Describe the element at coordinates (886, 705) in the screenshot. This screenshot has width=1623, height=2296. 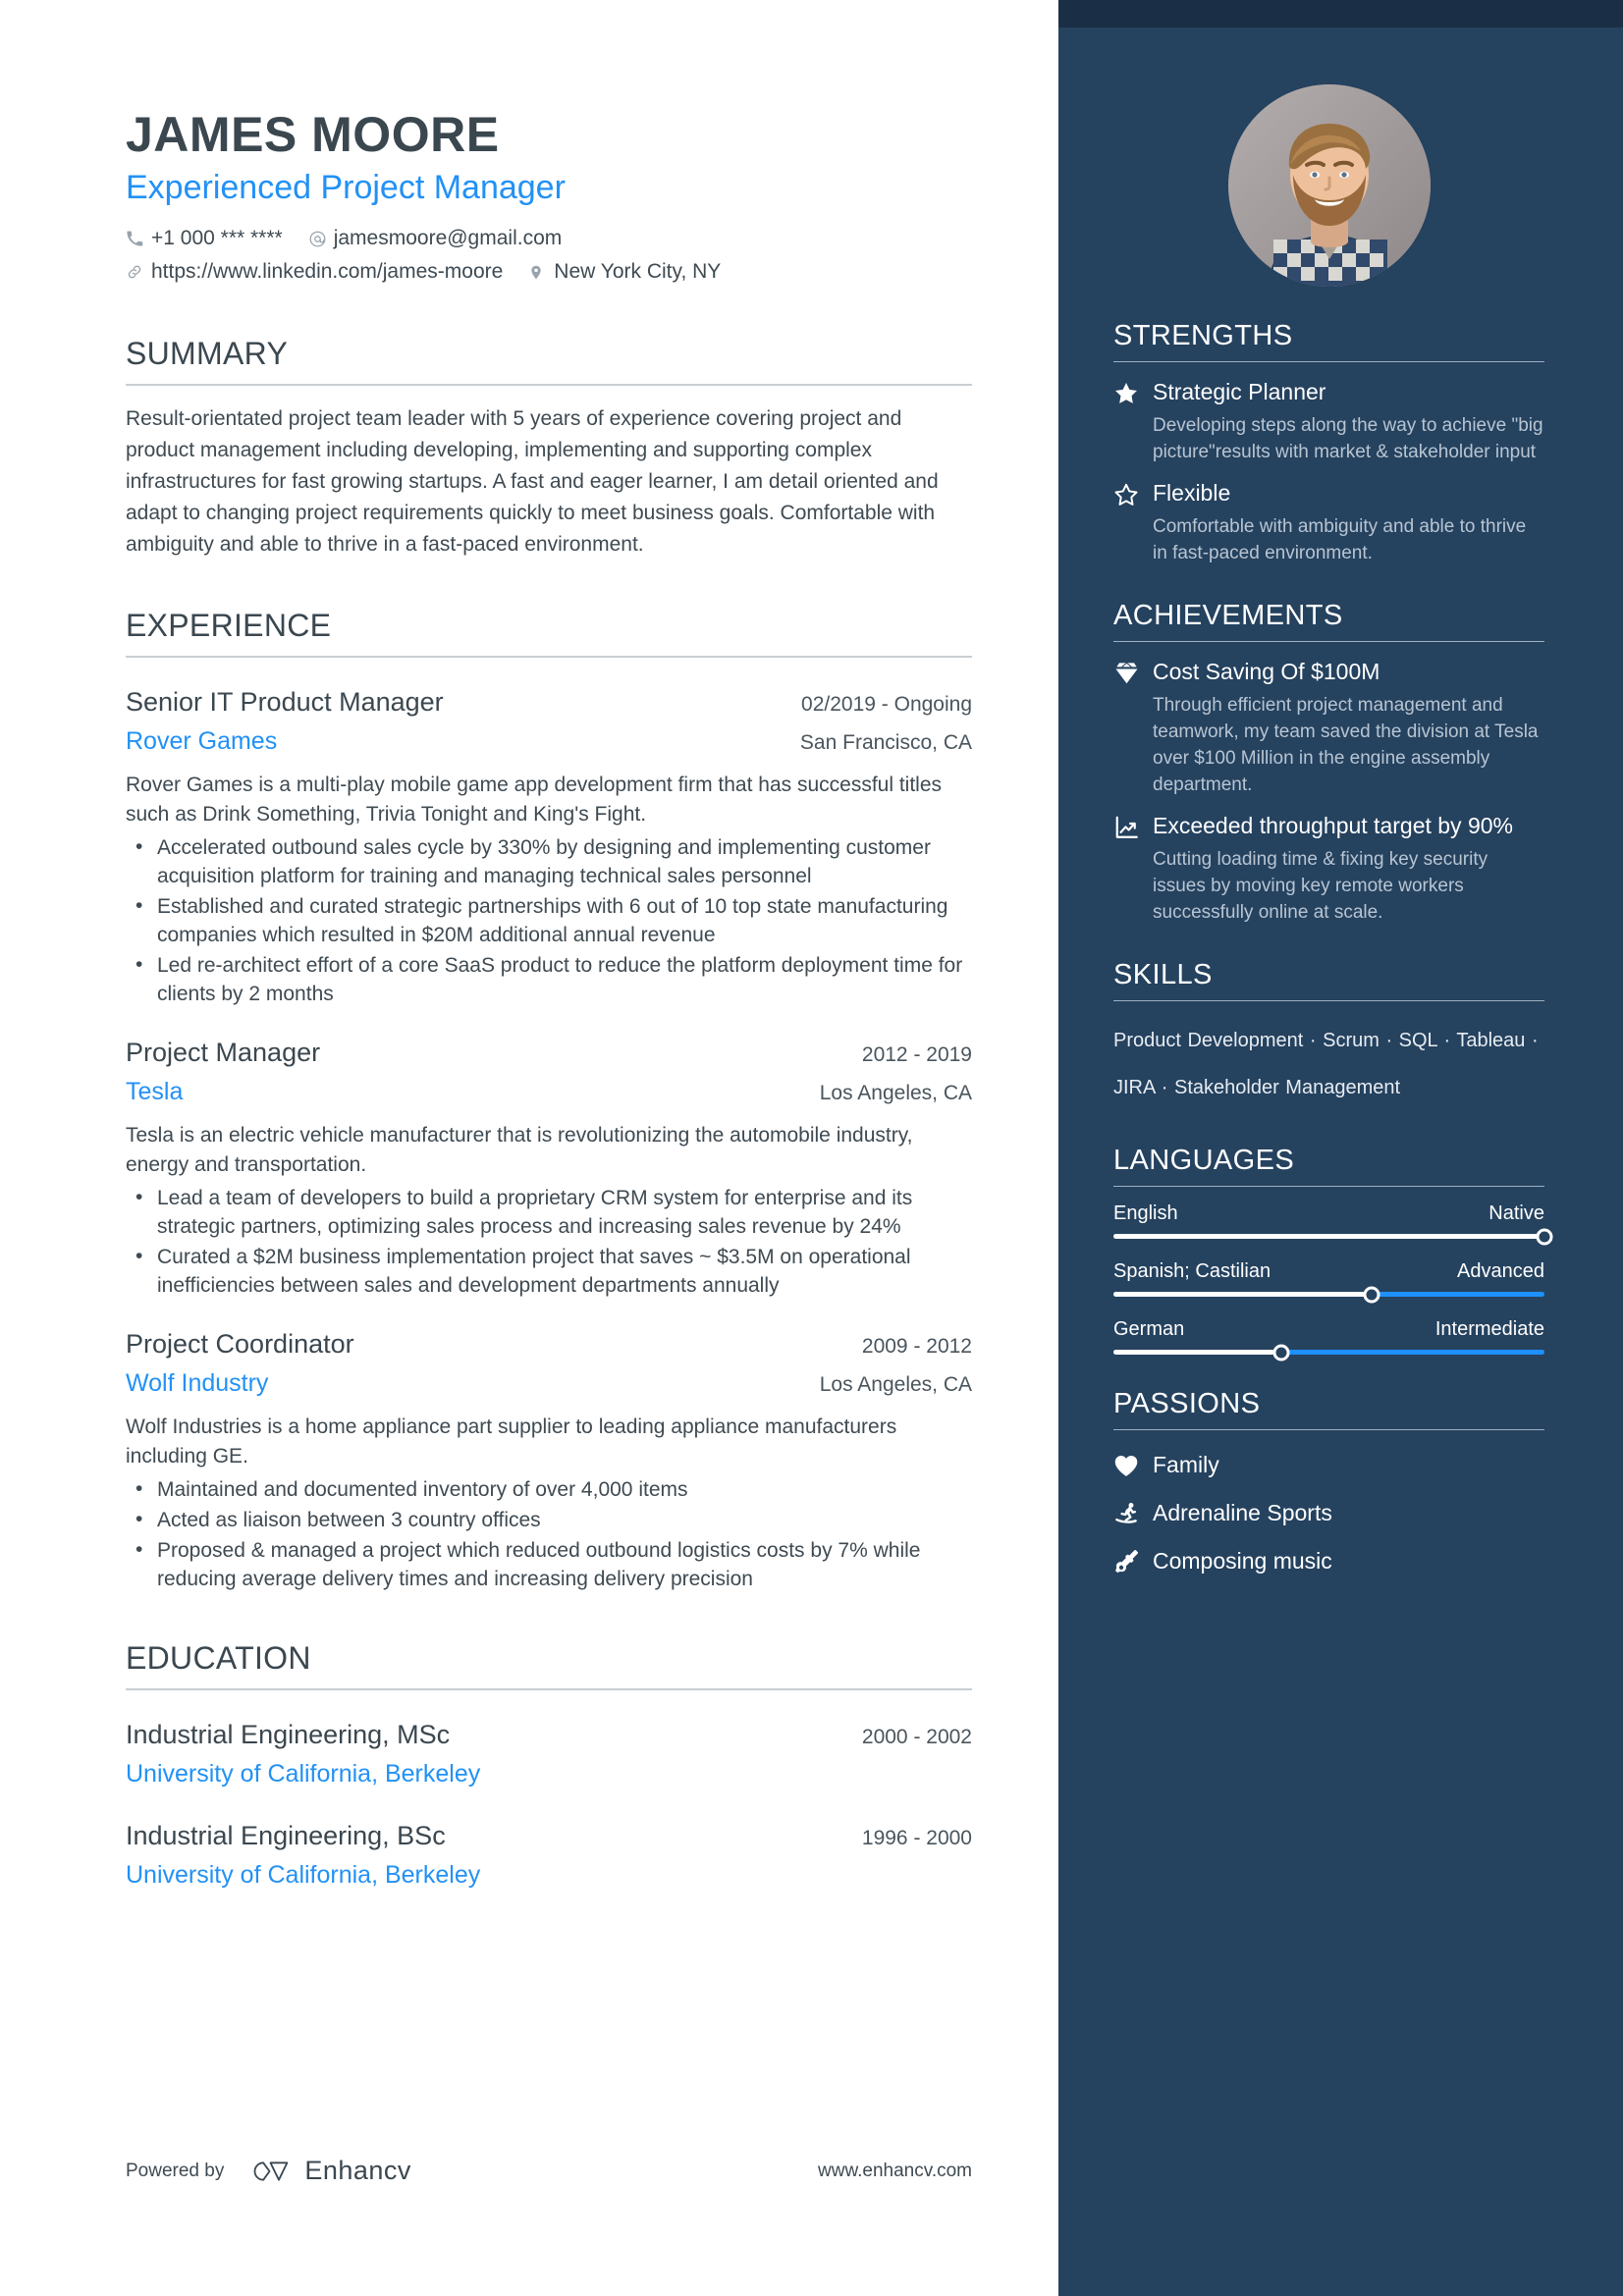
I see `job-date: 02/2019 - Ongoing` at that location.